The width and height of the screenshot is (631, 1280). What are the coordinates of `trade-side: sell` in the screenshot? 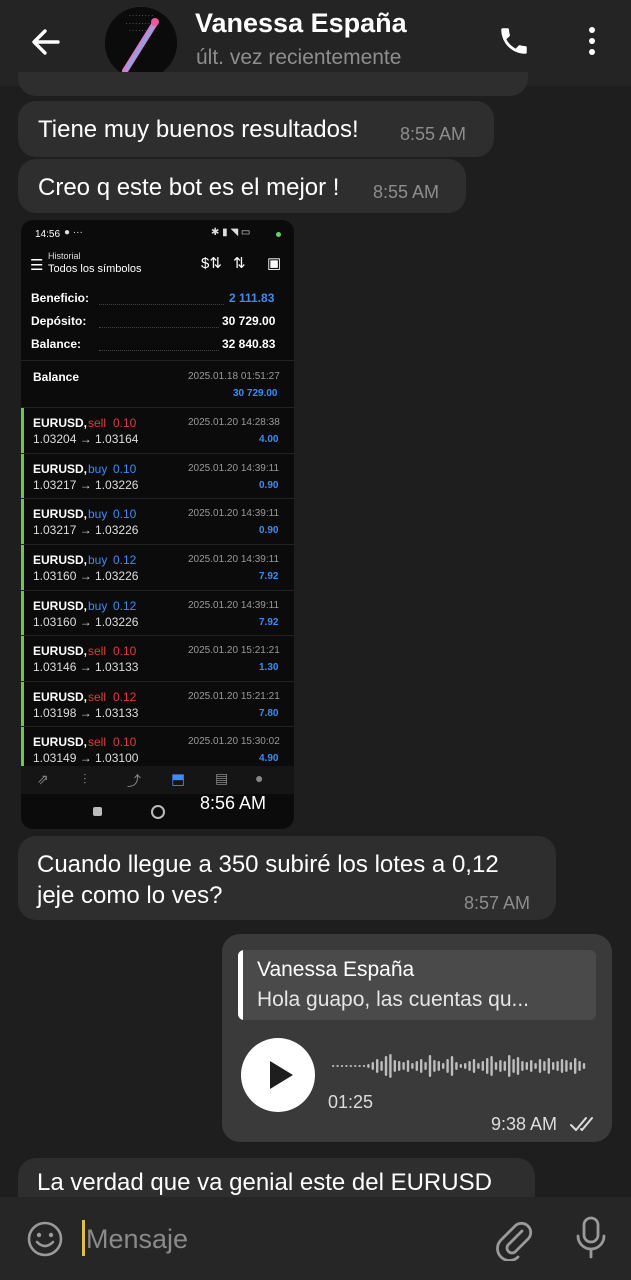 It's located at (97, 742).